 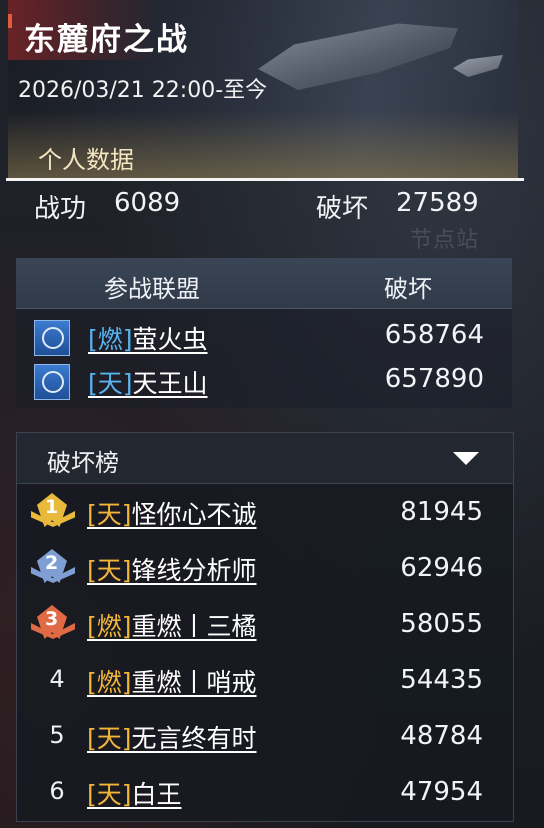 What do you see at coordinates (466, 458) in the screenshot?
I see `dropdown-arrow-icon` at bounding box center [466, 458].